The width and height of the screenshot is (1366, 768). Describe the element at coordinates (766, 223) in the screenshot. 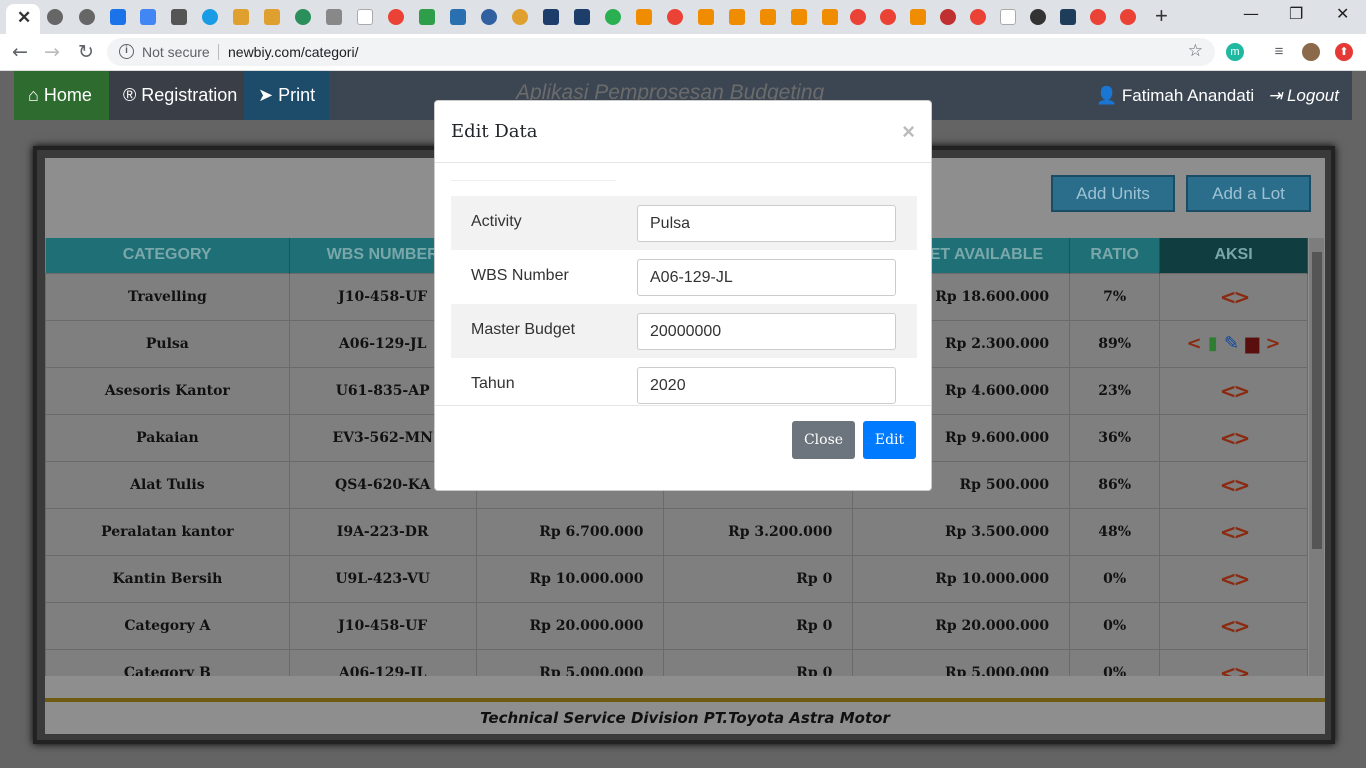

I see `activity-input` at that location.